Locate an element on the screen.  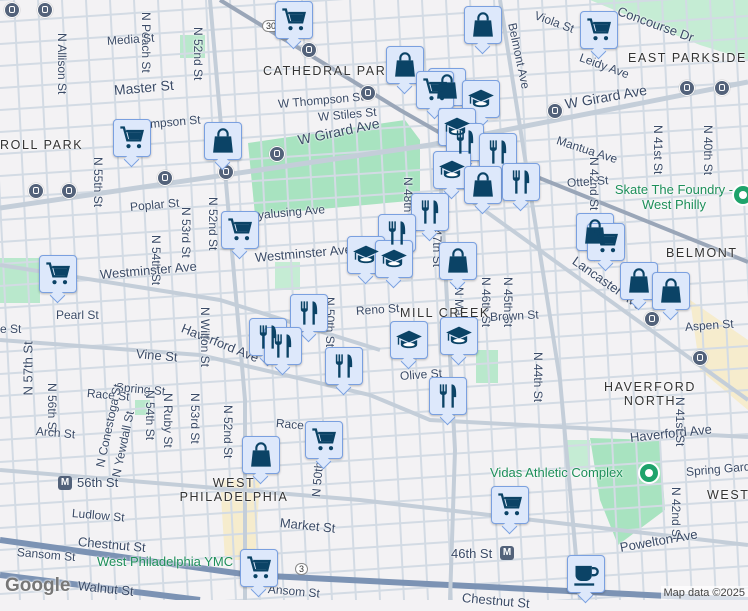
street-label: Otter St is located at coordinates (588, 181).